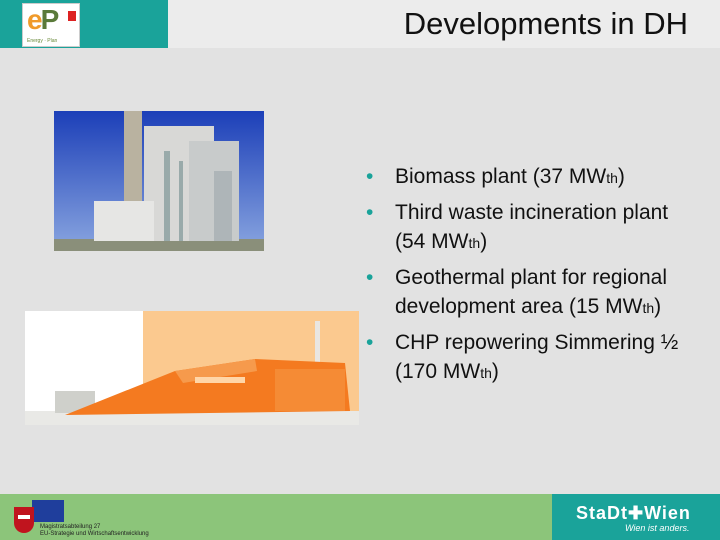 This screenshot has width=720, height=540. I want to click on waste-incineration-plant-image, so click(192, 368).